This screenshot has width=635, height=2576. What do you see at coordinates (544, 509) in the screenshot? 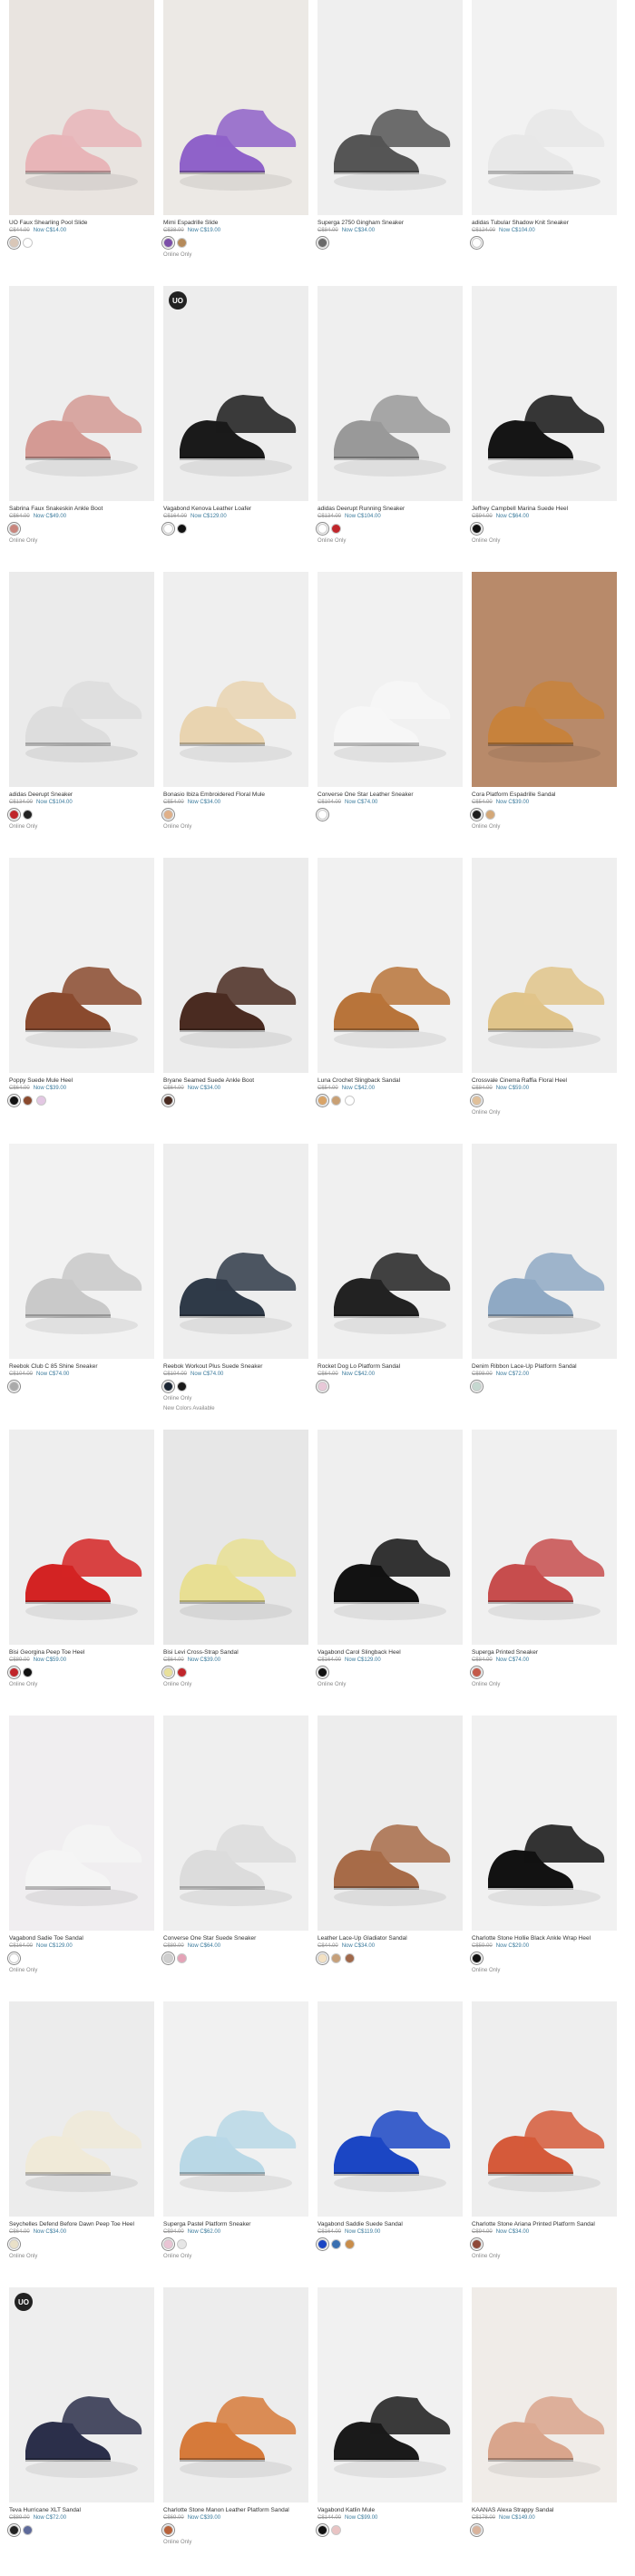
I see `product-name-link: Jeffrey Campbell Marina Suede Heel` at bounding box center [544, 509].